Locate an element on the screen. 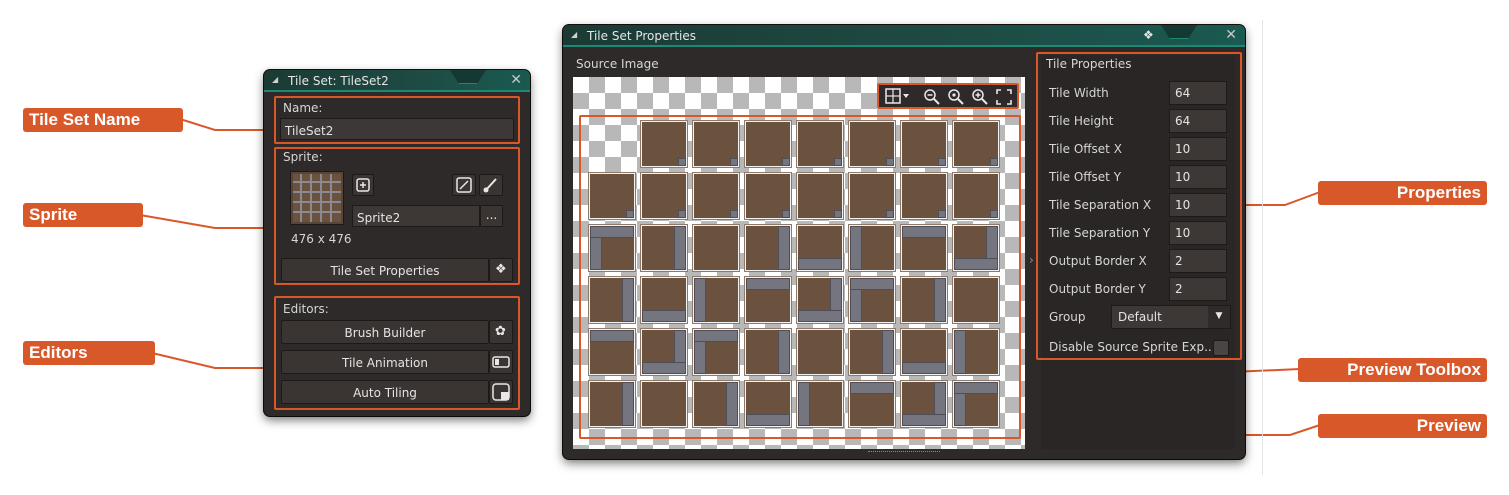 The height and width of the screenshot is (495, 1509). tile-animation-icon is located at coordinates (501, 362).